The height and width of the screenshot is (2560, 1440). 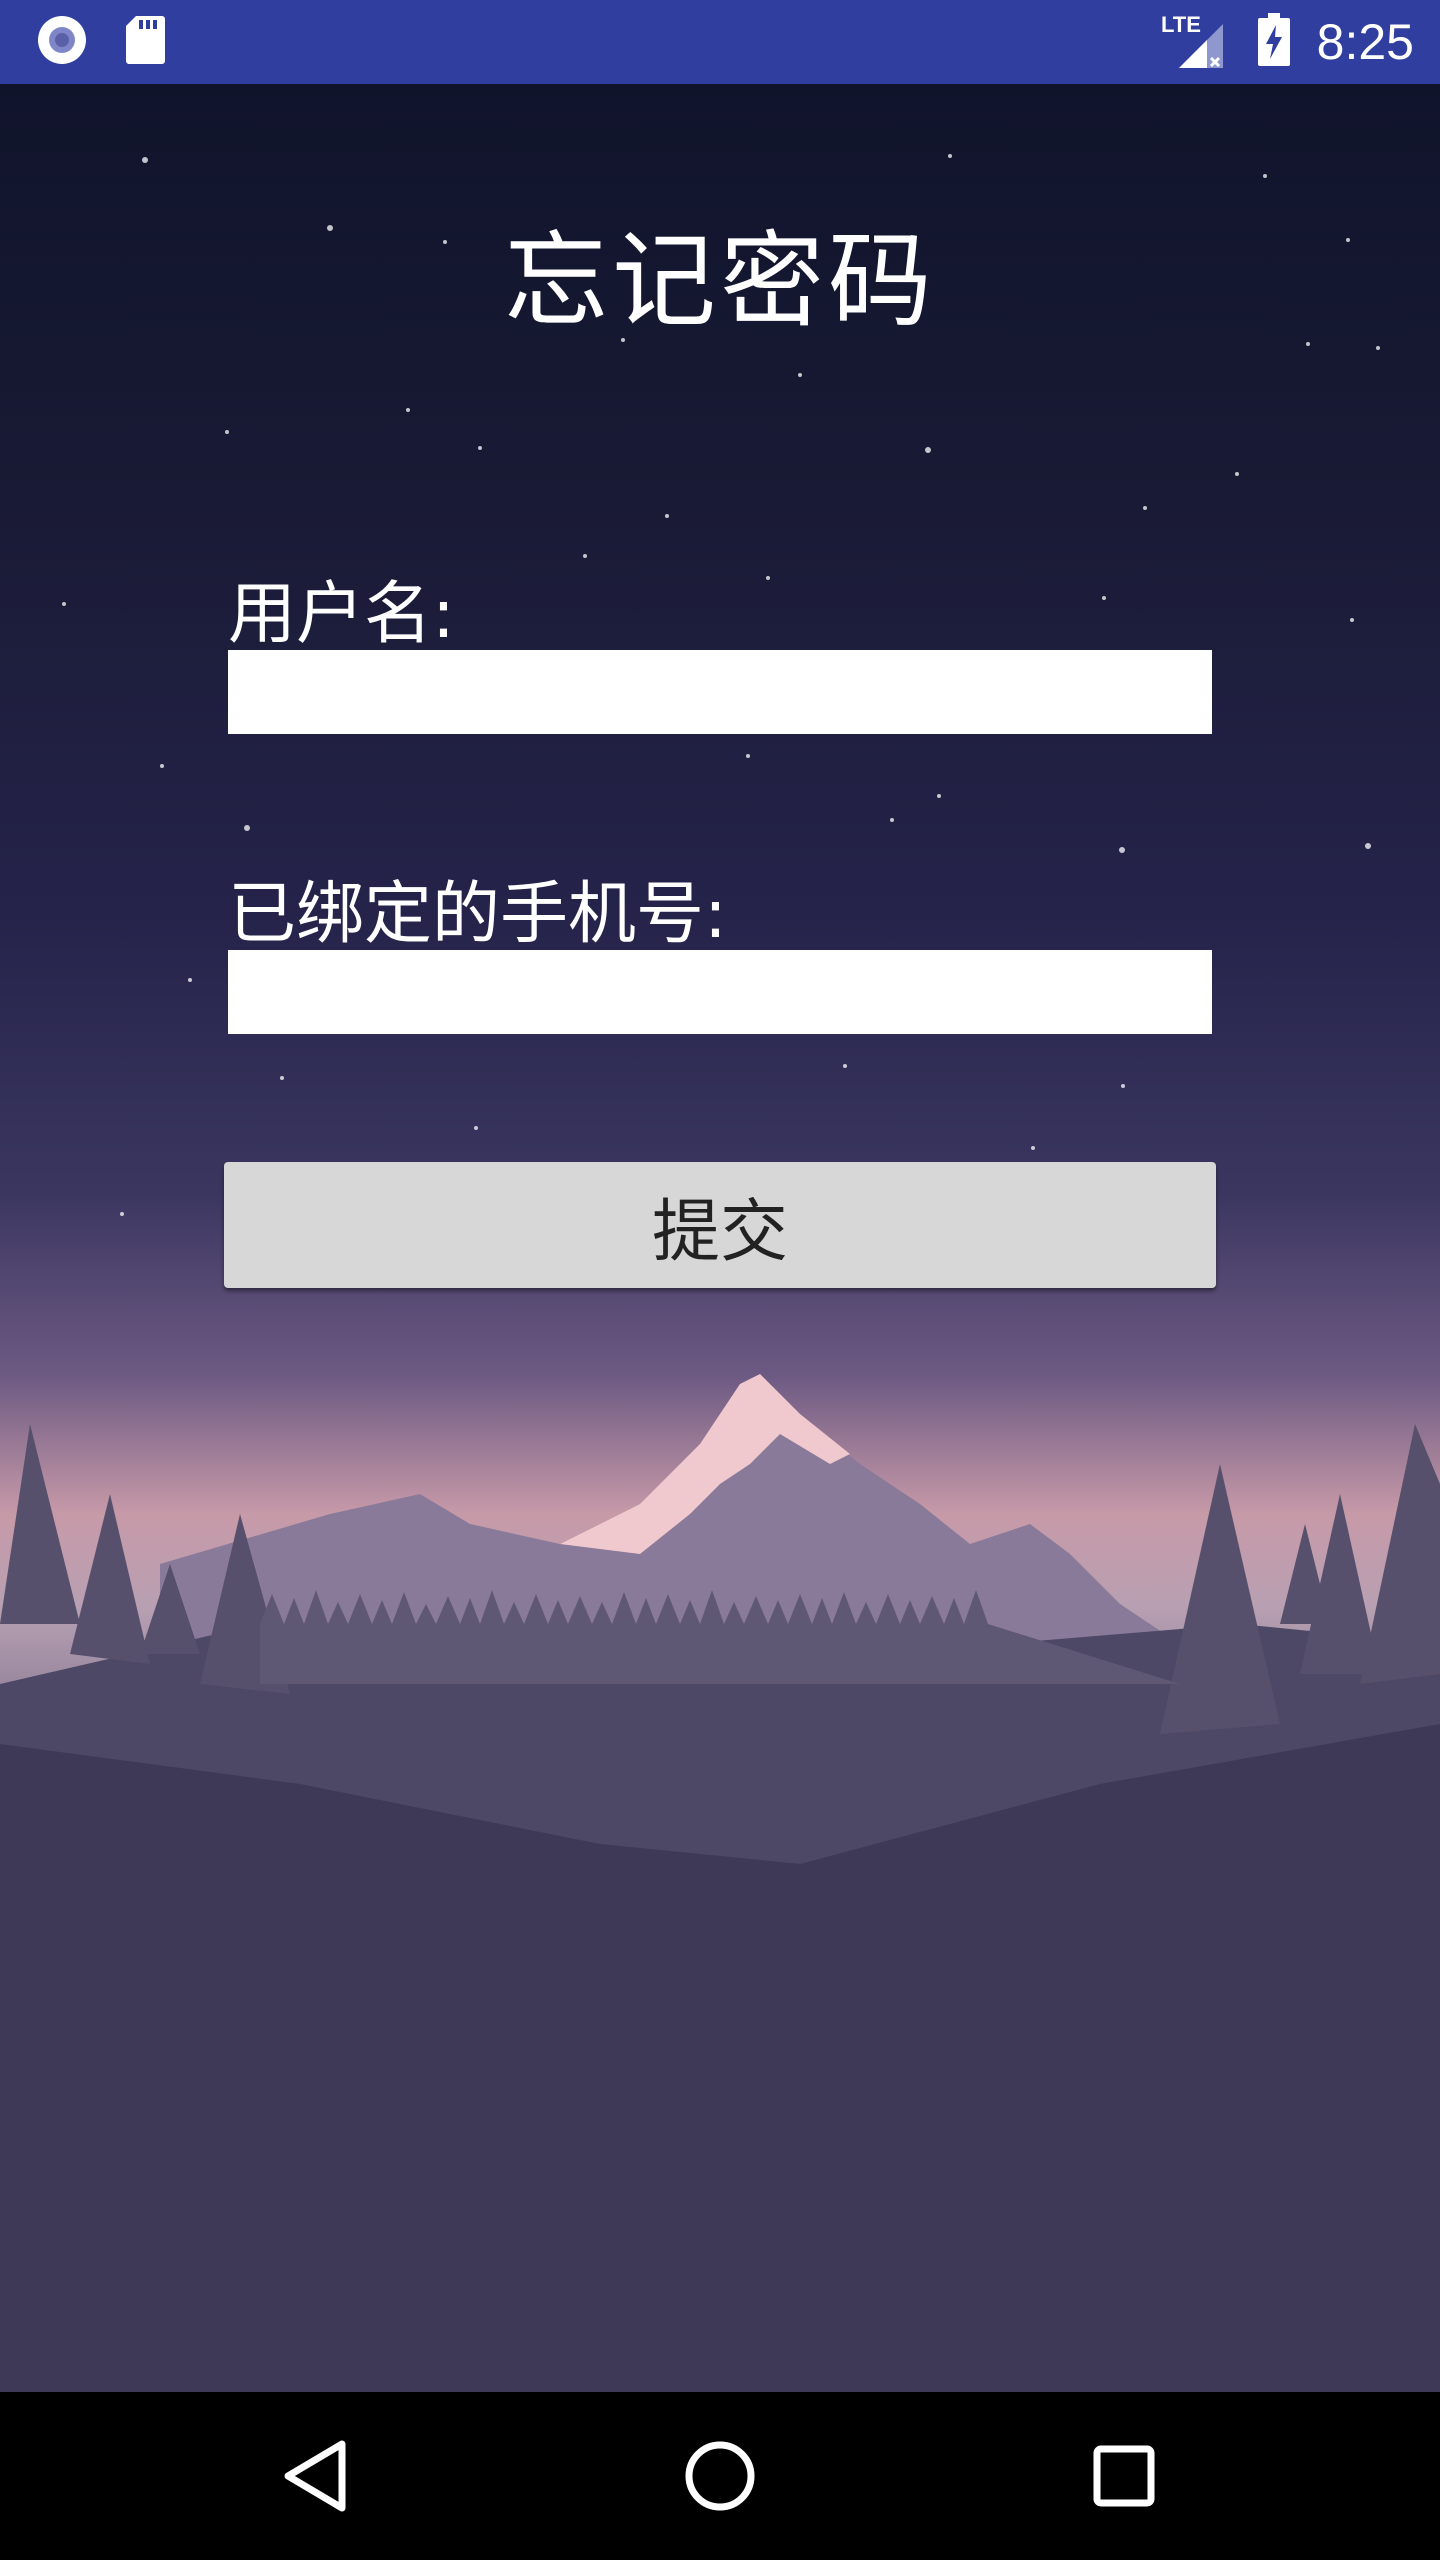 I want to click on username-input, so click(x=720, y=692).